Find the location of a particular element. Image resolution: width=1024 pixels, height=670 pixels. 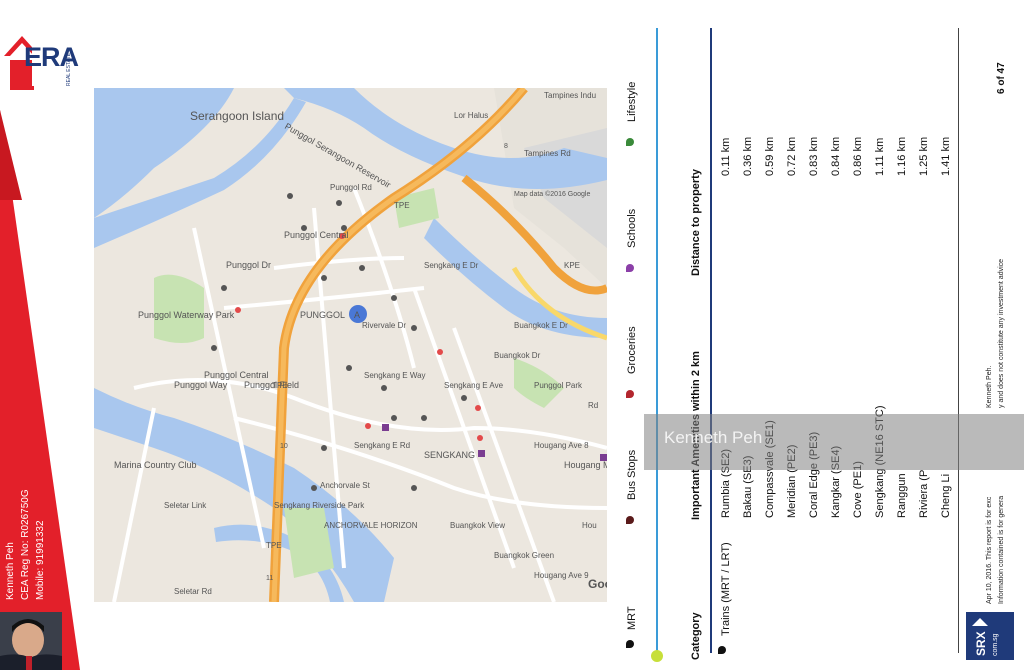

map-label-buangkok-dr: Buangkok Dr is located at coordinates (517, 355).